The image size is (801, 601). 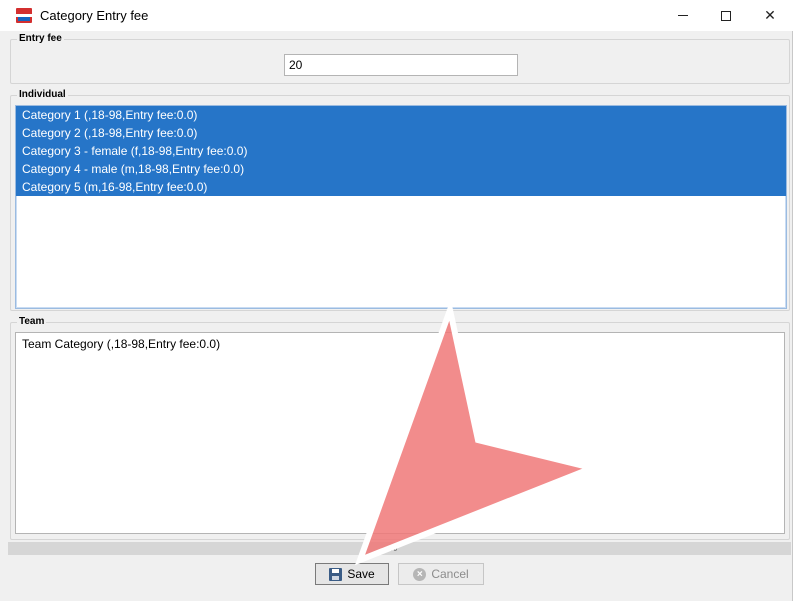 I want to click on maximize-button, so click(x=726, y=15).